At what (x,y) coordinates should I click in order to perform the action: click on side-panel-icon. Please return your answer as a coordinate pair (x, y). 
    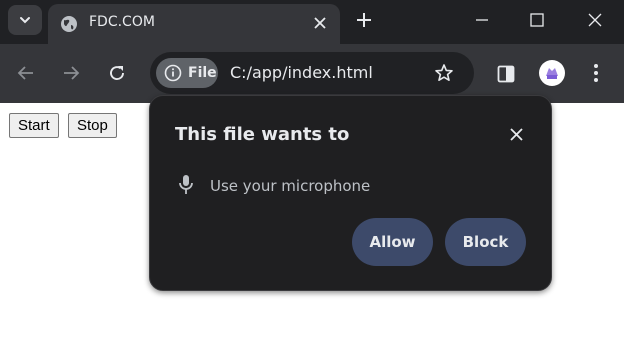
    Looking at the image, I should click on (506, 74).